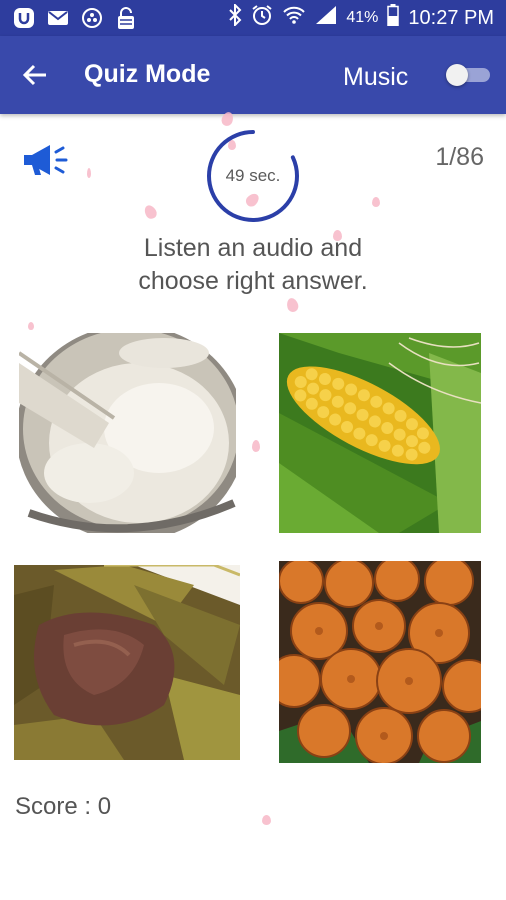 The image size is (506, 900). I want to click on bluetooth-icon, so click(235, 17).